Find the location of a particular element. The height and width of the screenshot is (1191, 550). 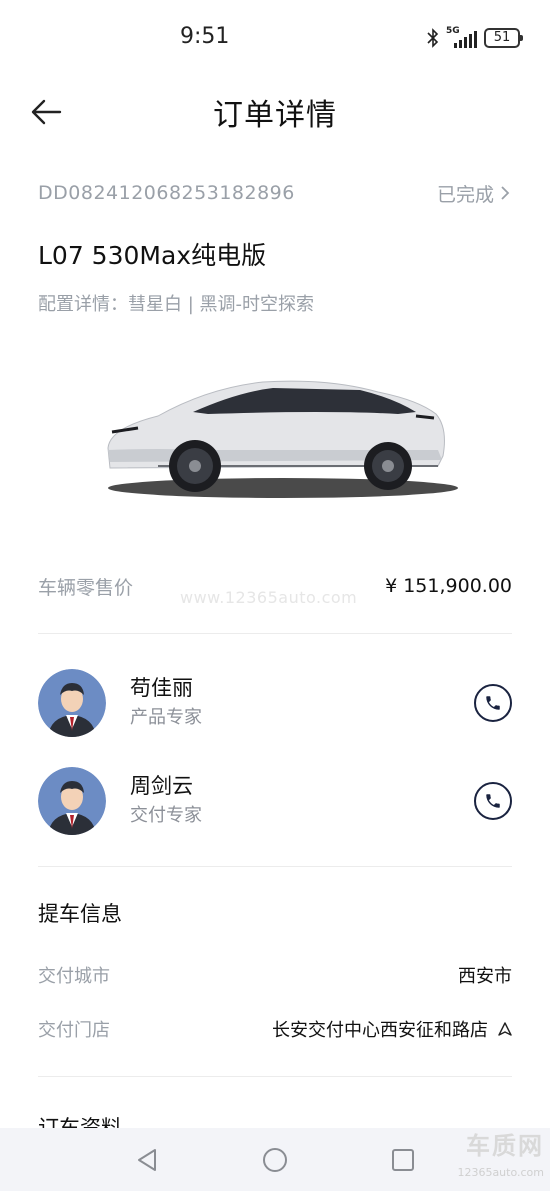

info-row-city: 交付城市 西安市 is located at coordinates (275, 975).